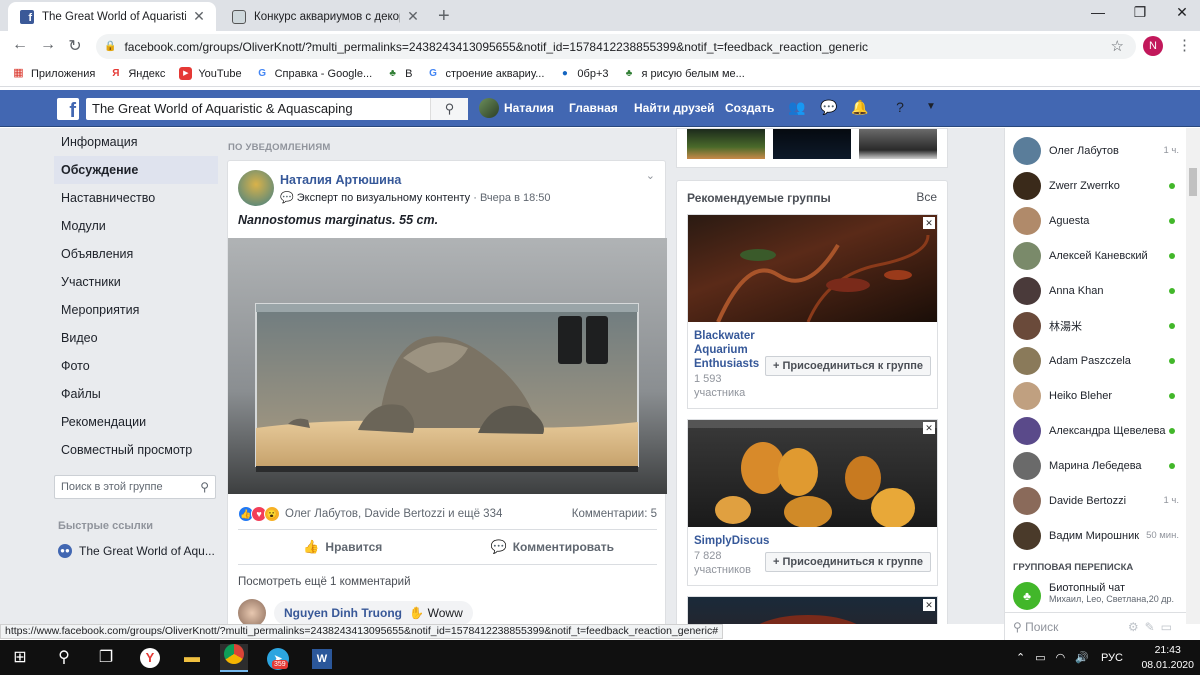 The height and width of the screenshot is (675, 1200). What do you see at coordinates (1096, 465) in the screenshot?
I see `chat-contact: Марина Лебедева` at bounding box center [1096, 465].